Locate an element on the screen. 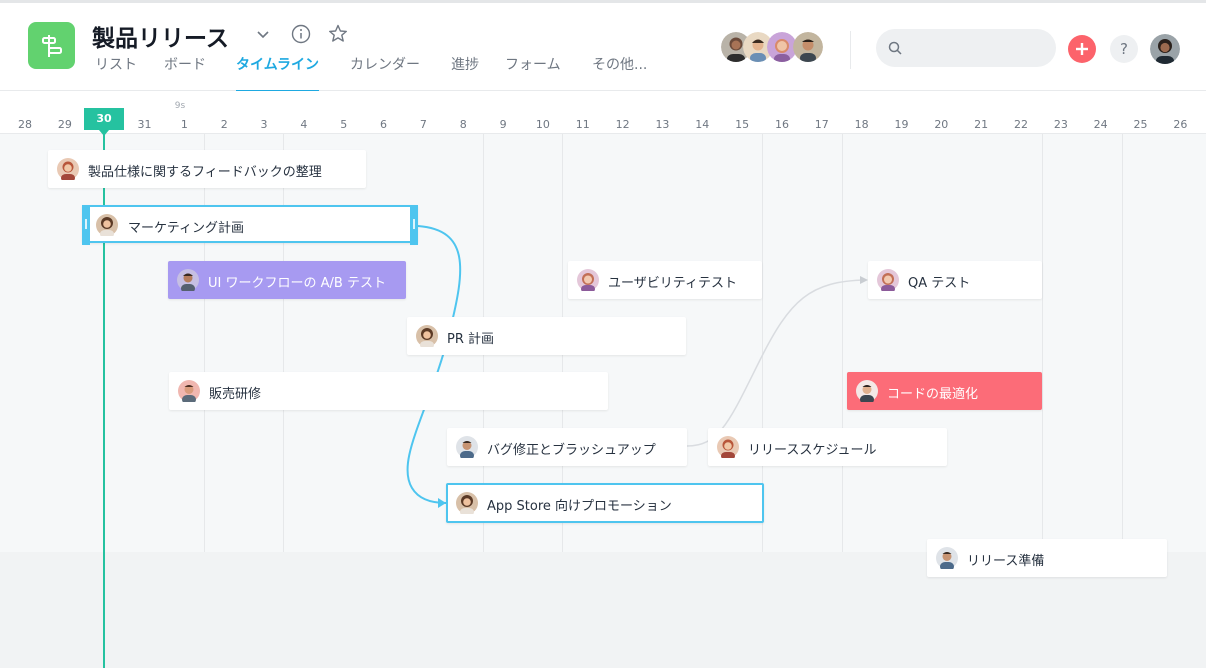 The image size is (1206, 668). task-label: リリーススケジュール is located at coordinates (812, 450).